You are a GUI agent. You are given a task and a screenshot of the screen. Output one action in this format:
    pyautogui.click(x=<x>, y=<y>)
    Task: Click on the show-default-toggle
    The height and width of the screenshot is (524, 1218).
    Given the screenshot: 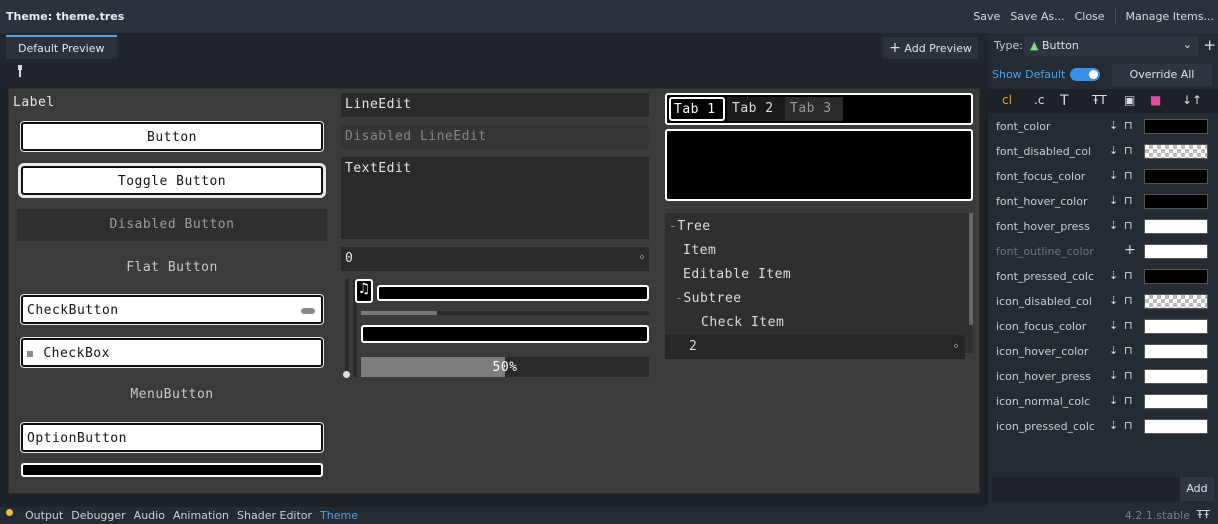 What is the action you would take?
    pyautogui.click(x=1085, y=74)
    